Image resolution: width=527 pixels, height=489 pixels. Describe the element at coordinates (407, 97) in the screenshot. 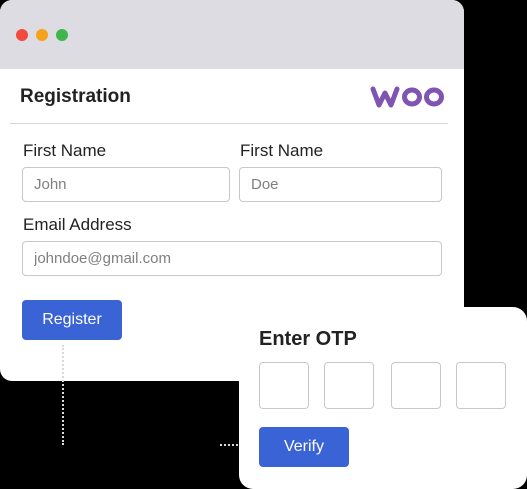

I see `woo-logo` at that location.